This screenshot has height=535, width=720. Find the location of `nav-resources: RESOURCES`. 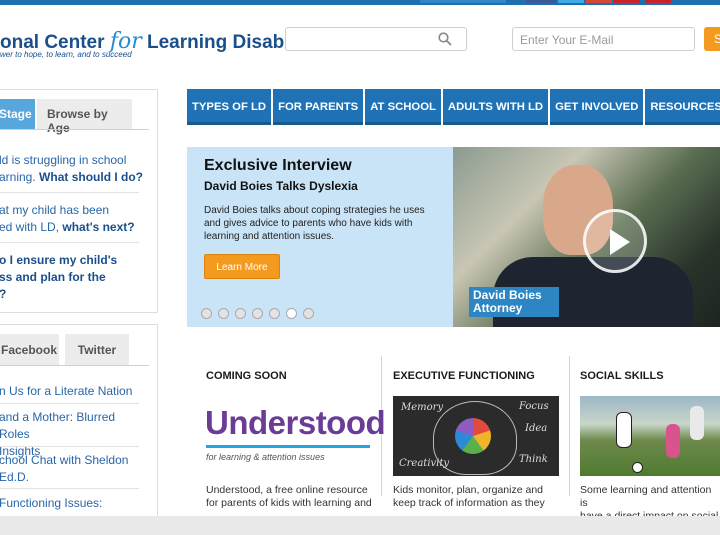

nav-resources: RESOURCES is located at coordinates (682, 107).